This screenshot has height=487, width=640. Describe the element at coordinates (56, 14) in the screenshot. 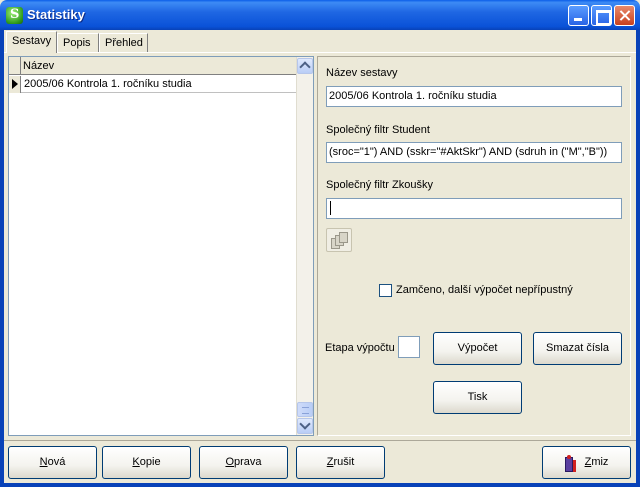

I see `window-title: Statistiky` at that location.